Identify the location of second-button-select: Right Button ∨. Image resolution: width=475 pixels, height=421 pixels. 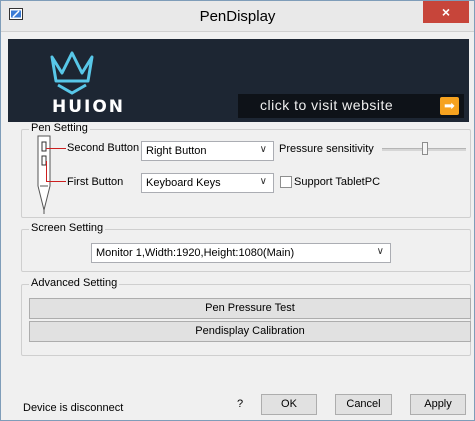
(207, 151).